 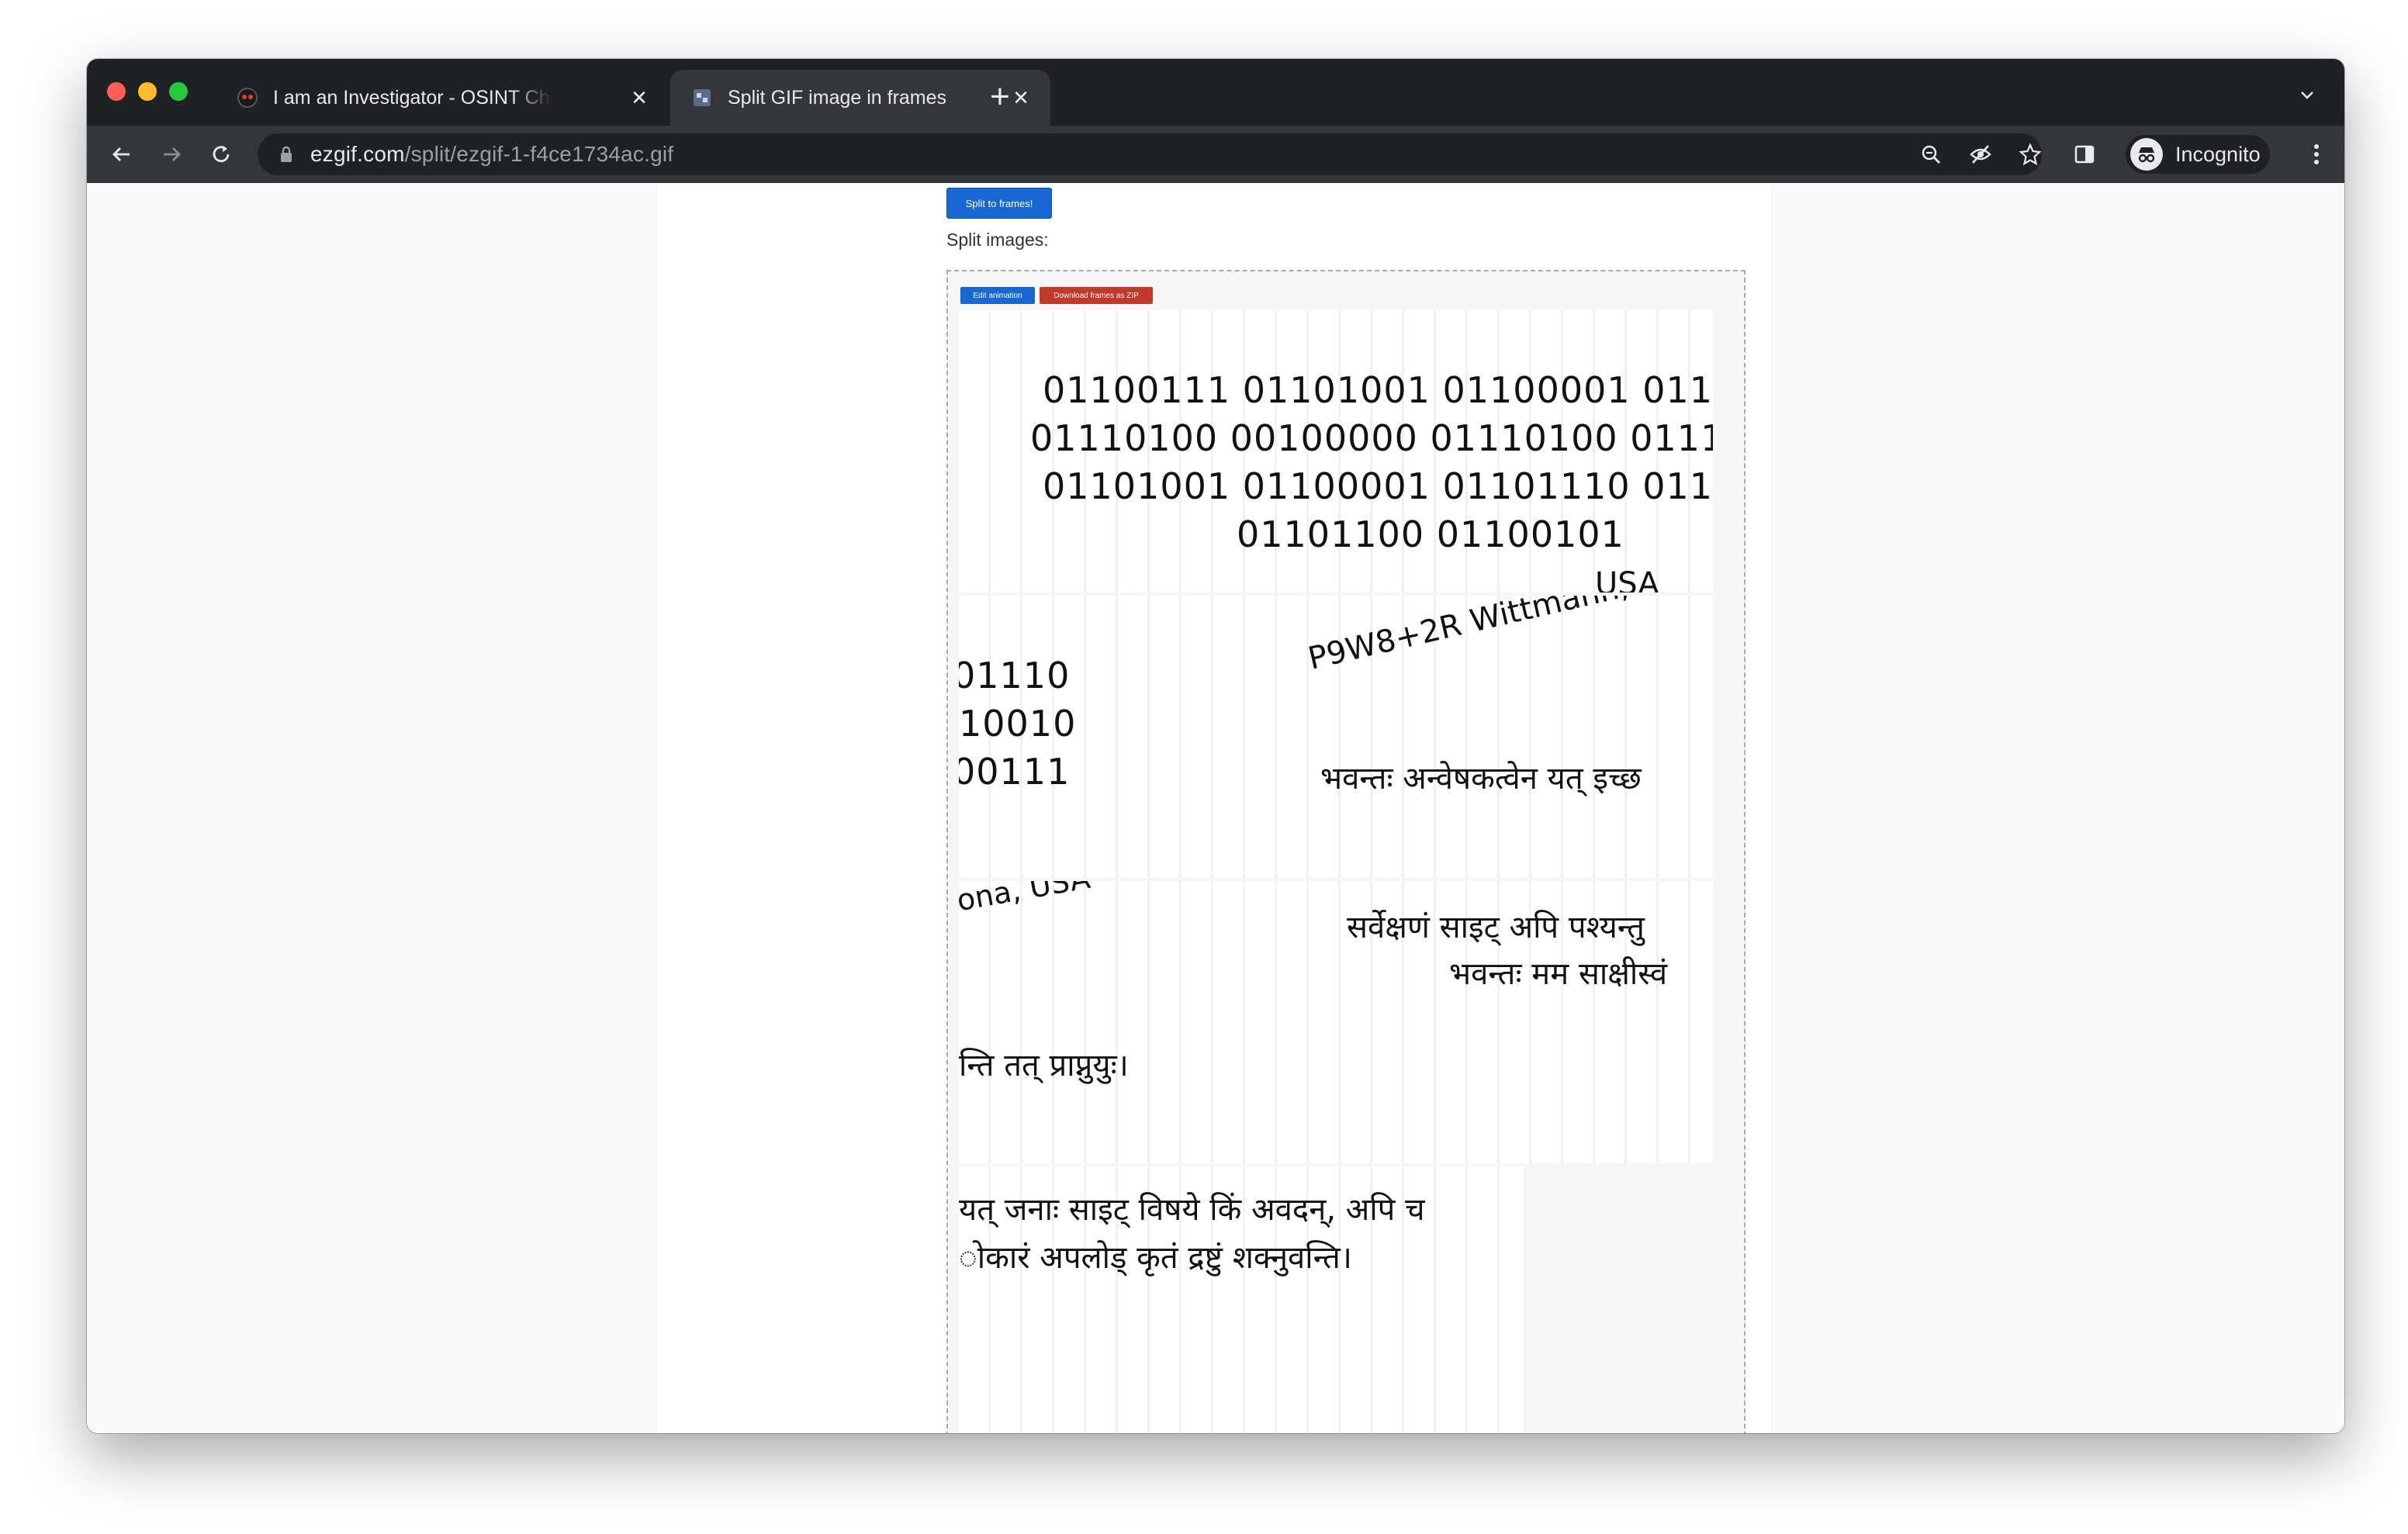 I want to click on chevron-down-icon, so click(x=2307, y=95).